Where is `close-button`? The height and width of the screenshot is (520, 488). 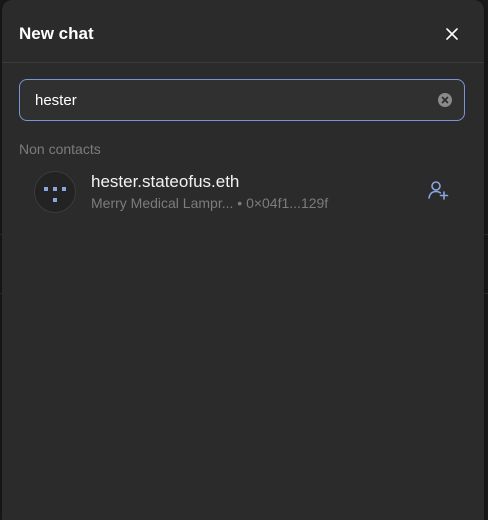
close-button is located at coordinates (452, 34).